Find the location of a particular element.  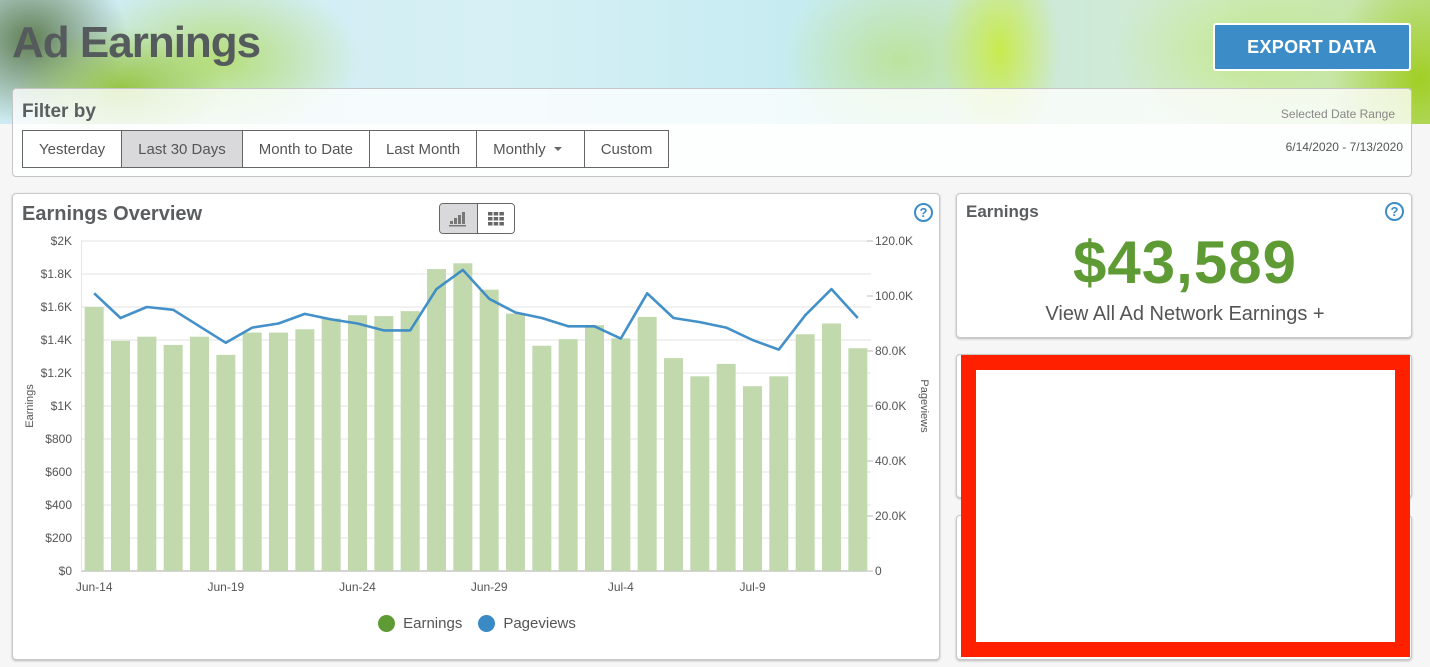

redaction-box is located at coordinates (1185, 506).